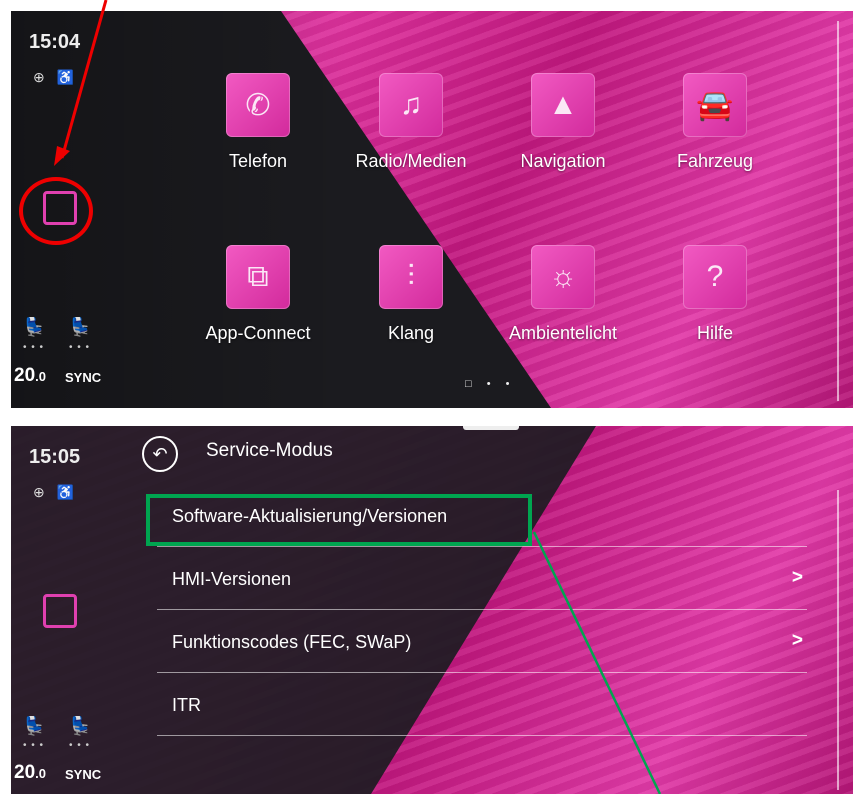 Image resolution: width=853 pixels, height=794 pixels. I want to click on annotation-red-circle, so click(56, 211).